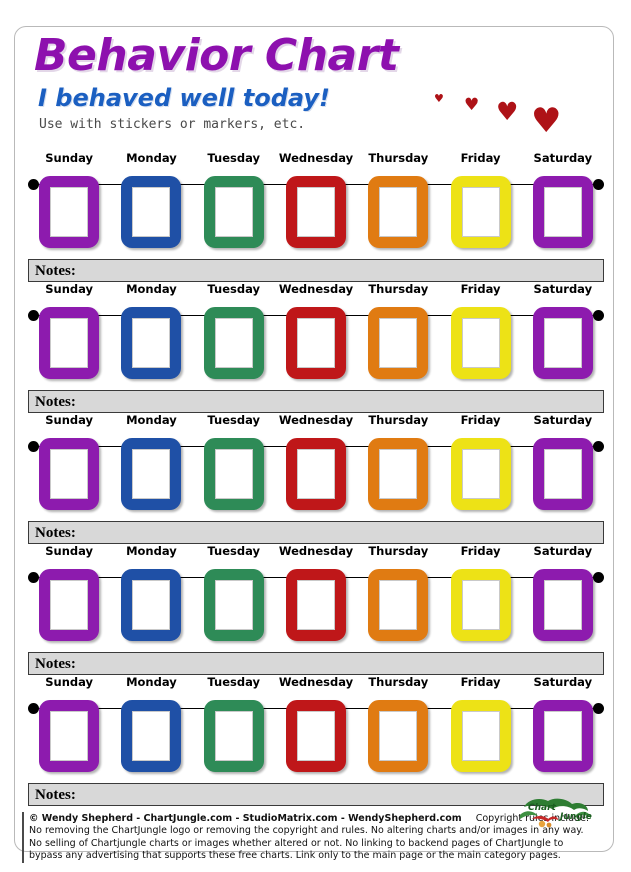  Describe the element at coordinates (69, 551) in the screenshot. I see `day-label: Sunday` at that location.